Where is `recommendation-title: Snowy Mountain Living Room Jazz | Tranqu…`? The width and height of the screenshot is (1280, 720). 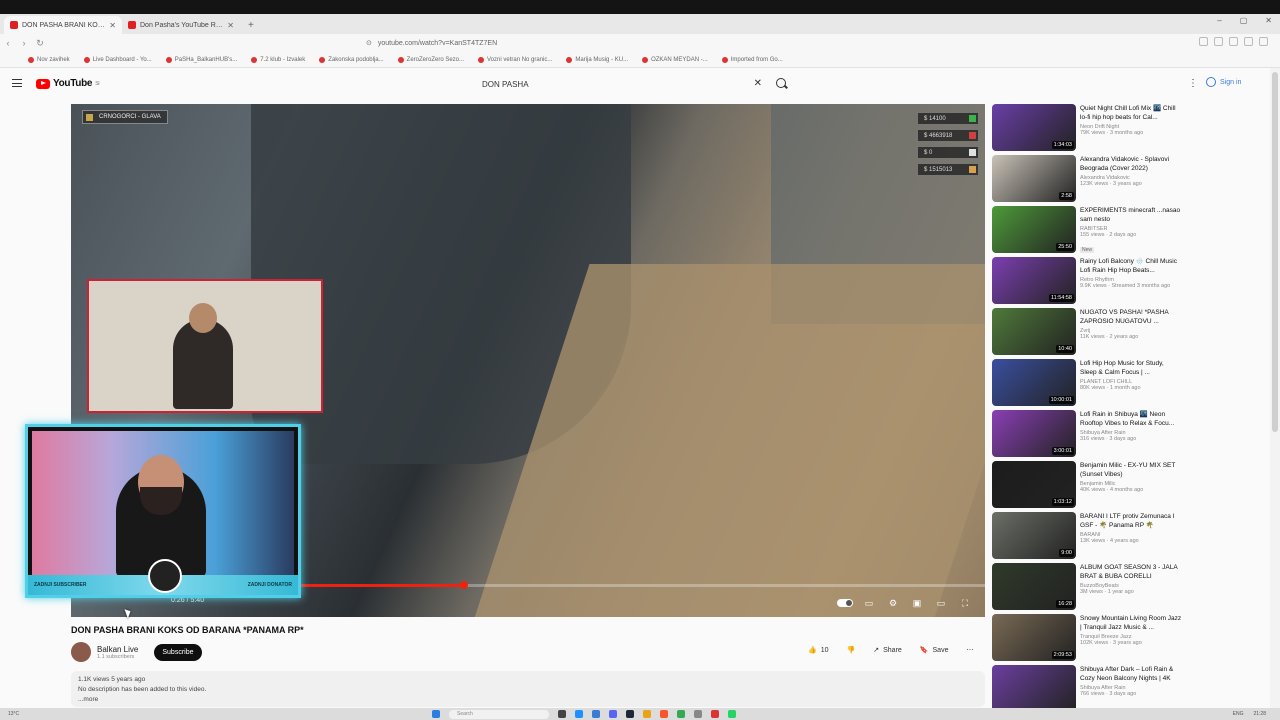 recommendation-title: Snowy Mountain Living Room Jazz | Tranqu… is located at coordinates (1131, 623).